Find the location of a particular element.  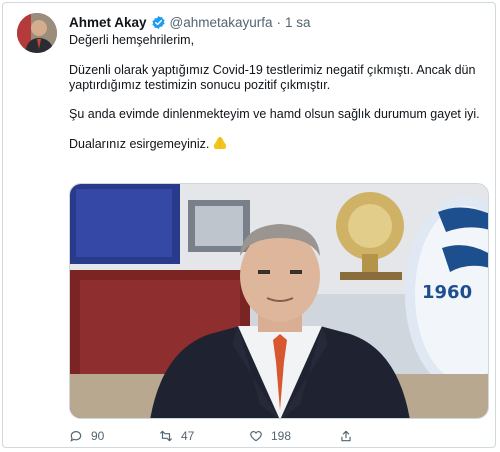

retweet-button: 47 is located at coordinates (204, 436).